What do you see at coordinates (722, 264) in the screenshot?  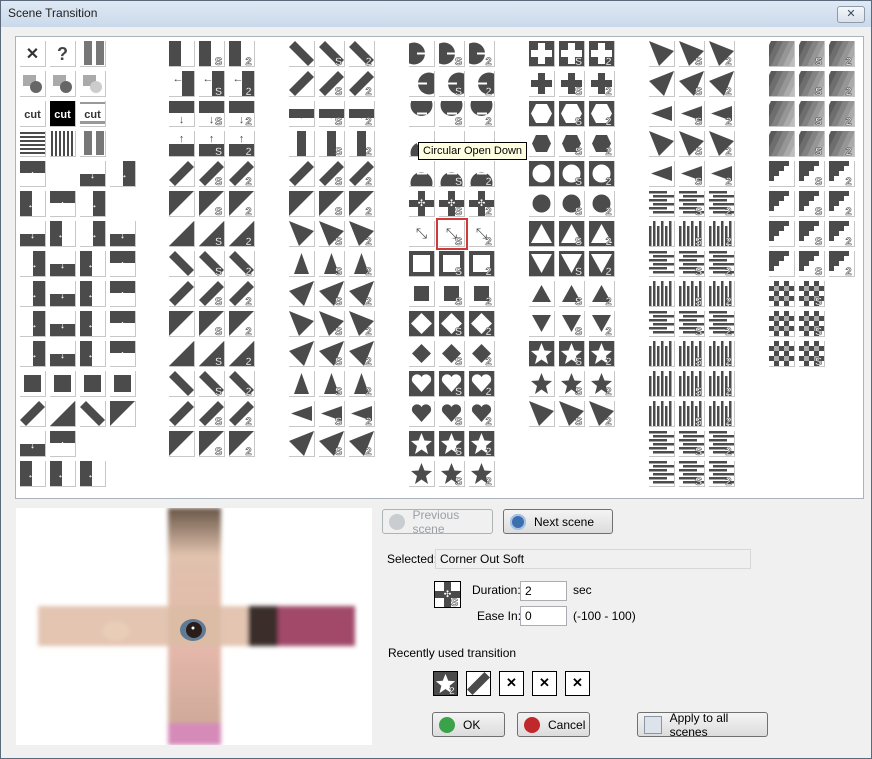 I see `transition-blinds-h2-2-icon: 2` at bounding box center [722, 264].